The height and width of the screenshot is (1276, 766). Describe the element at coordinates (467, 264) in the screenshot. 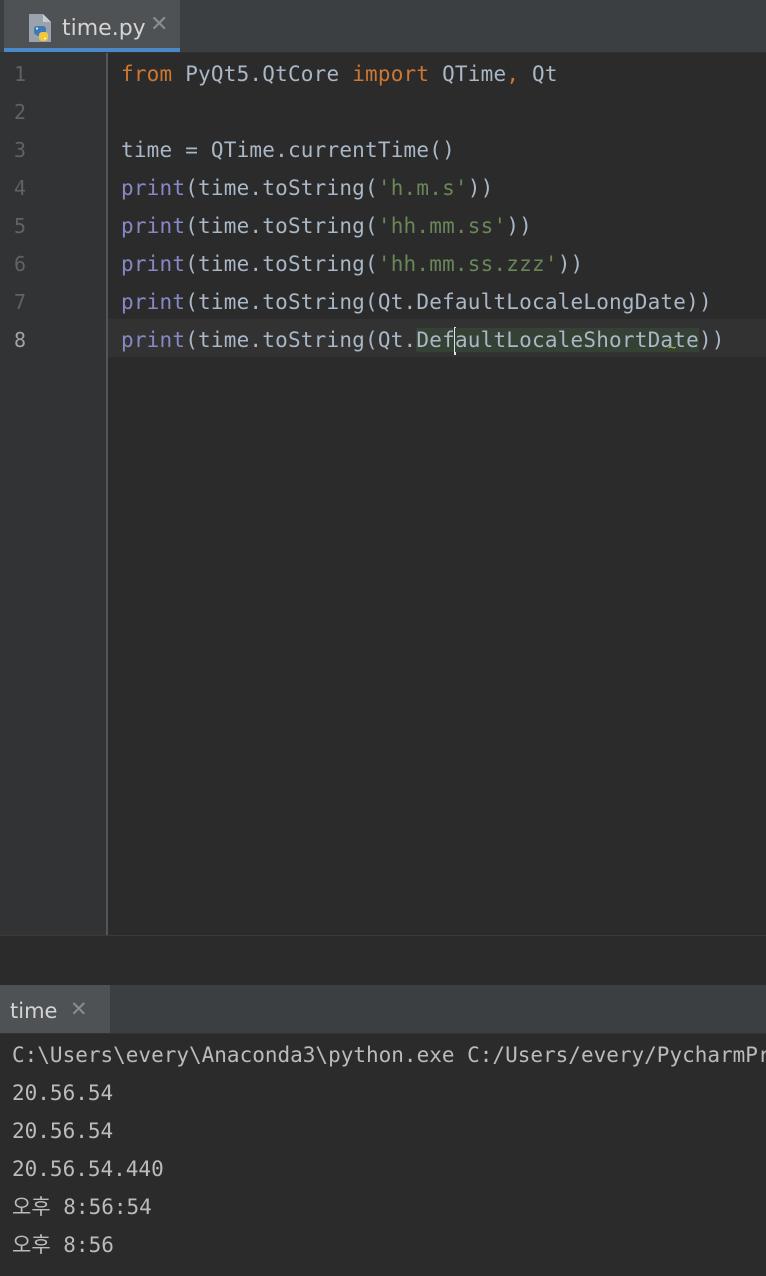

I see `string-literal: 'hh.mm.ss.zzz'` at that location.